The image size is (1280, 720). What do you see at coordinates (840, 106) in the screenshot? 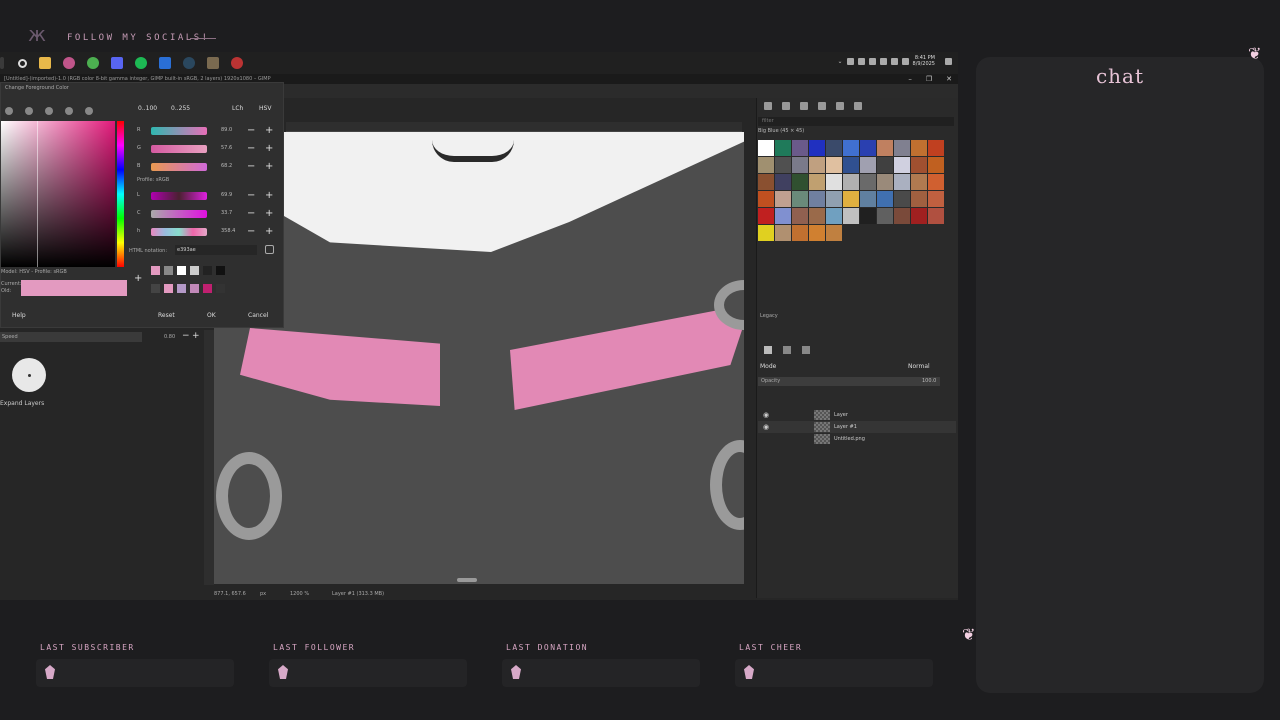
I see `palette-icon` at bounding box center [840, 106].